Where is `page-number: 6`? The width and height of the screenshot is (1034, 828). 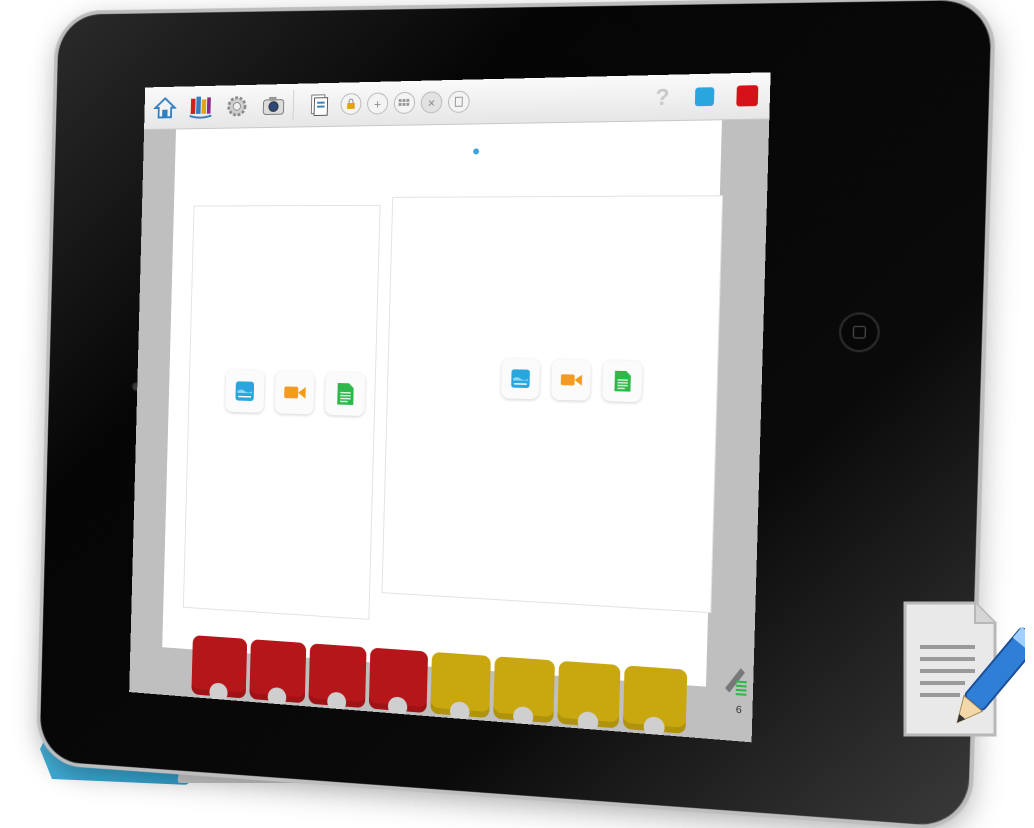
page-number: 6 is located at coordinates (739, 710).